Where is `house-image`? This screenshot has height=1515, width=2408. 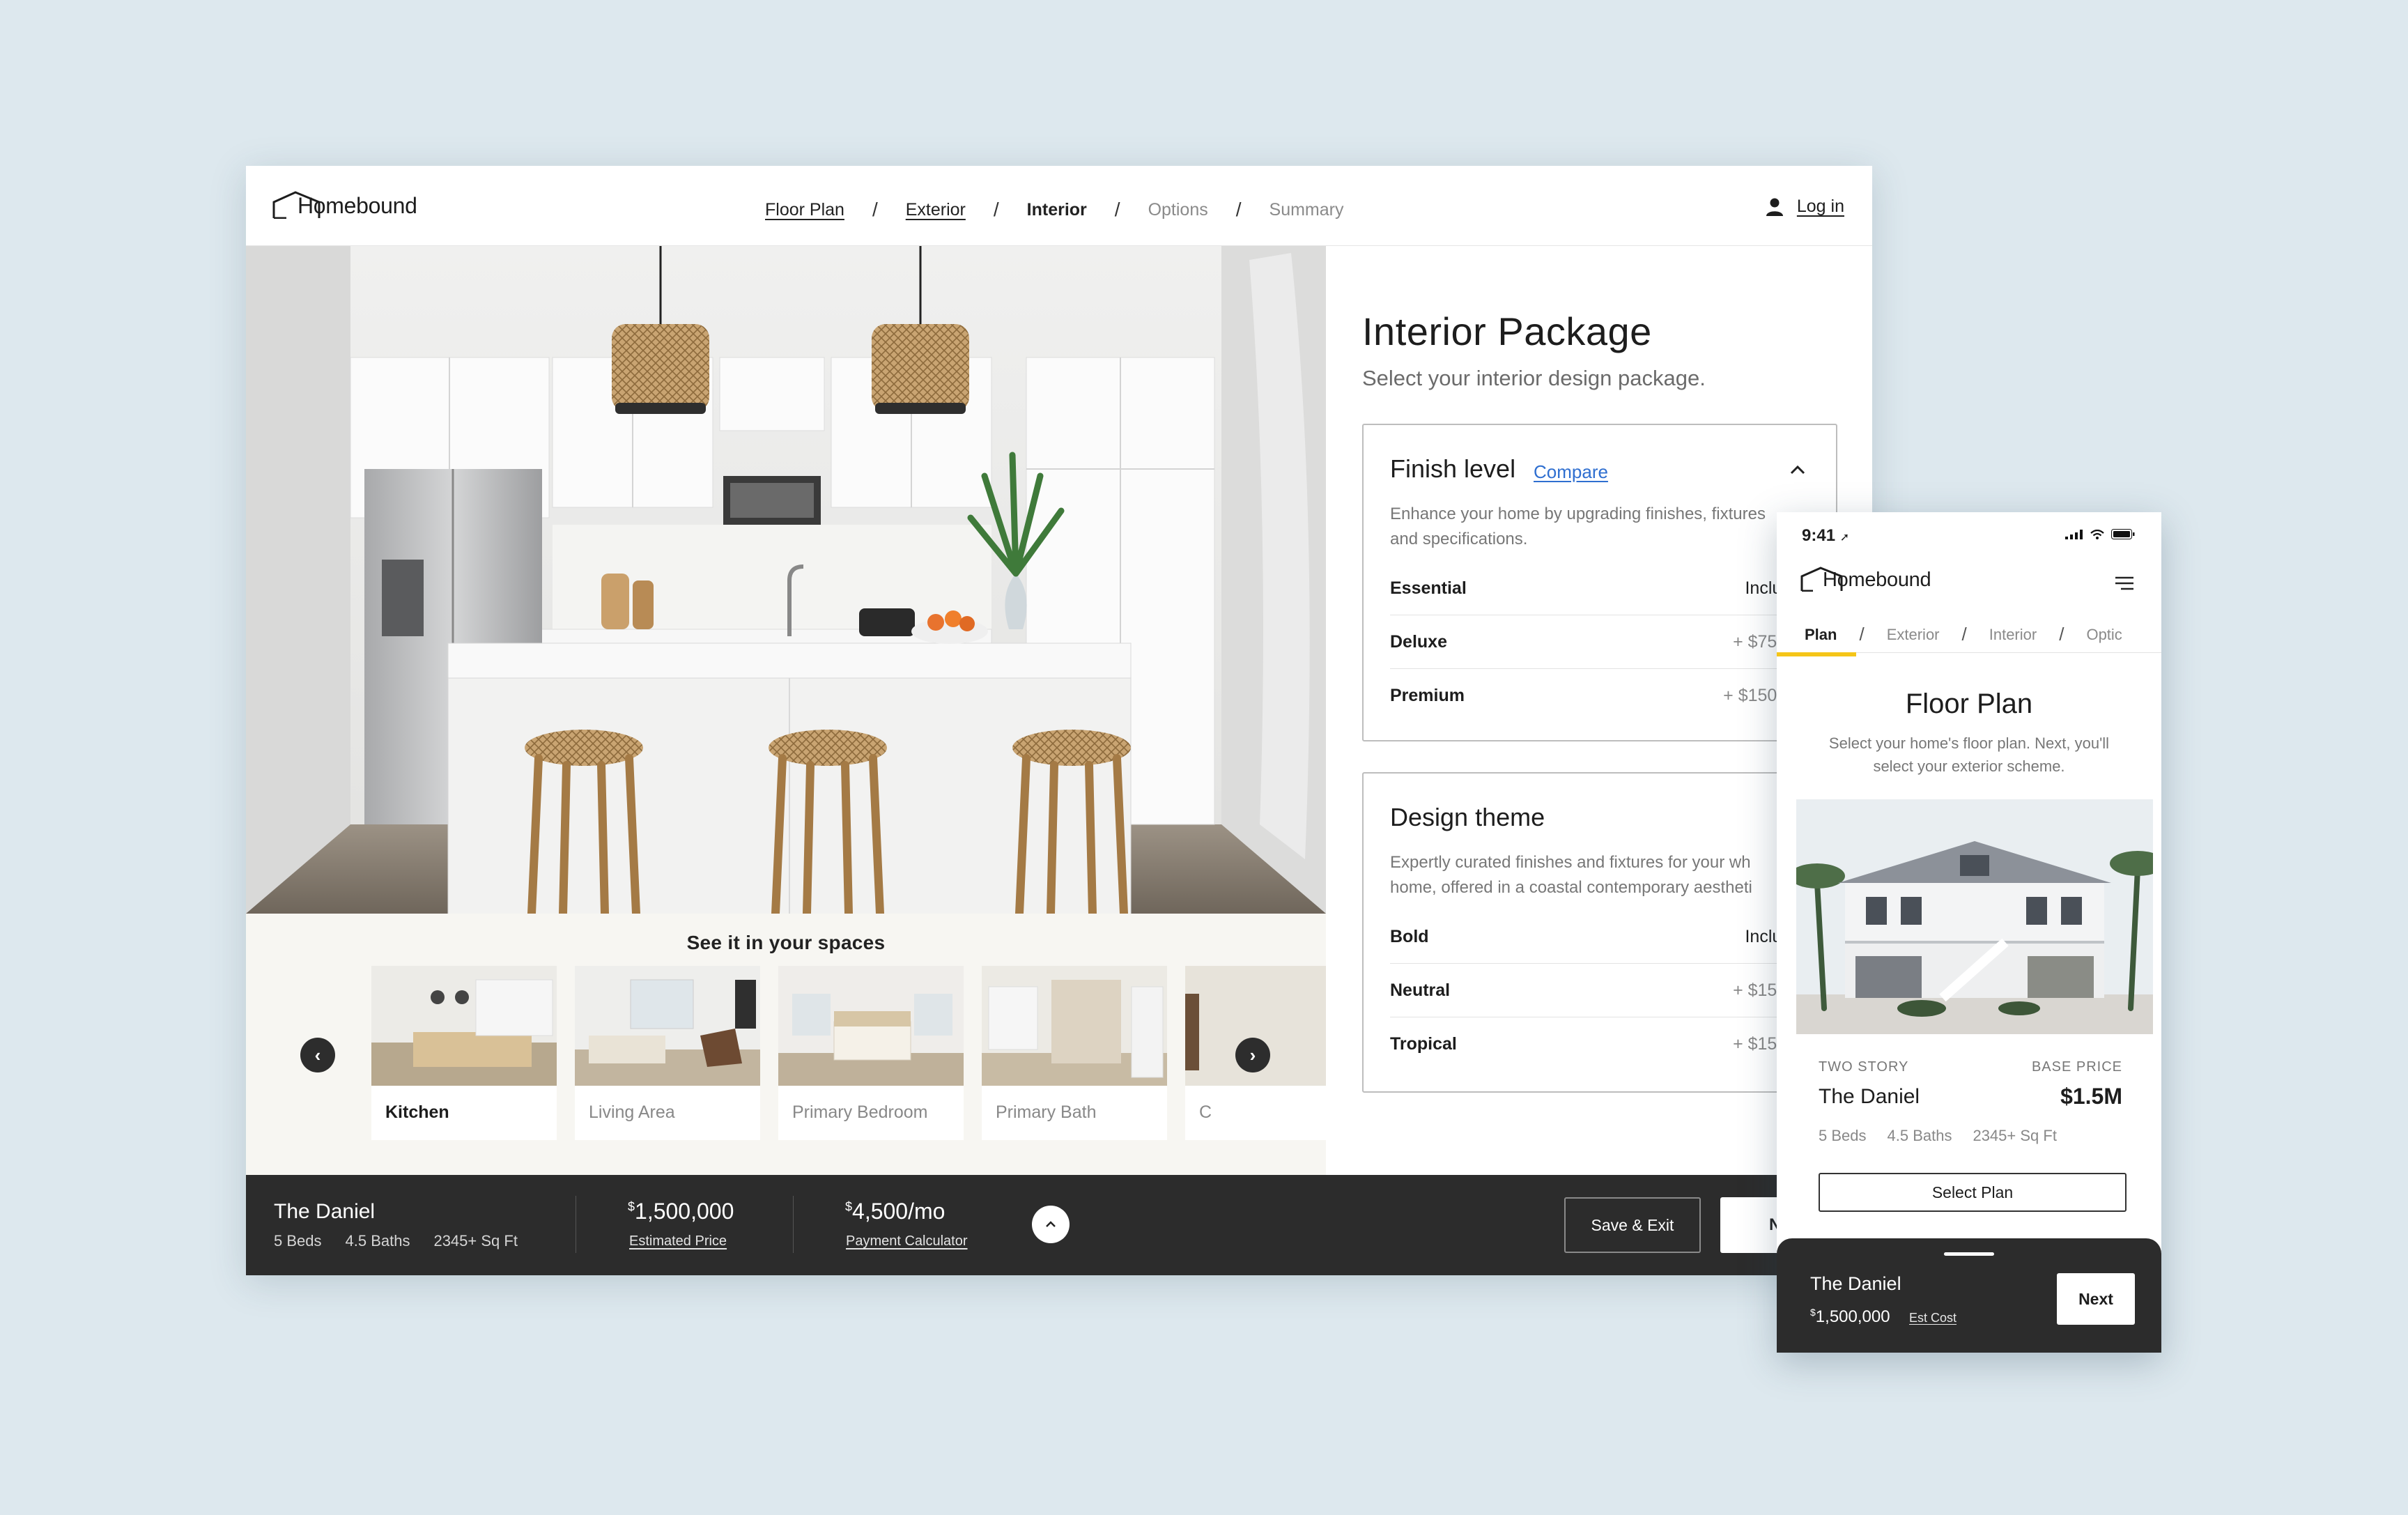
house-image is located at coordinates (1975, 917).